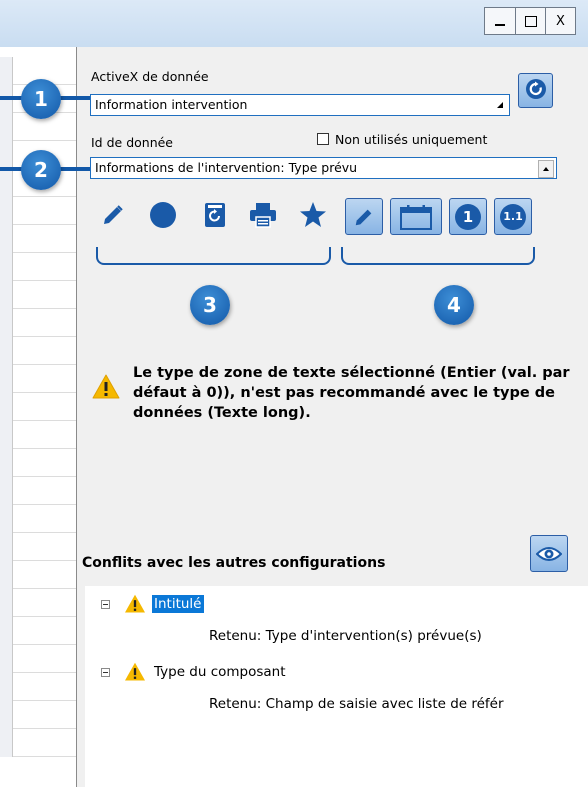 This screenshot has height=787, width=588. I want to click on close-button: X, so click(560, 21).